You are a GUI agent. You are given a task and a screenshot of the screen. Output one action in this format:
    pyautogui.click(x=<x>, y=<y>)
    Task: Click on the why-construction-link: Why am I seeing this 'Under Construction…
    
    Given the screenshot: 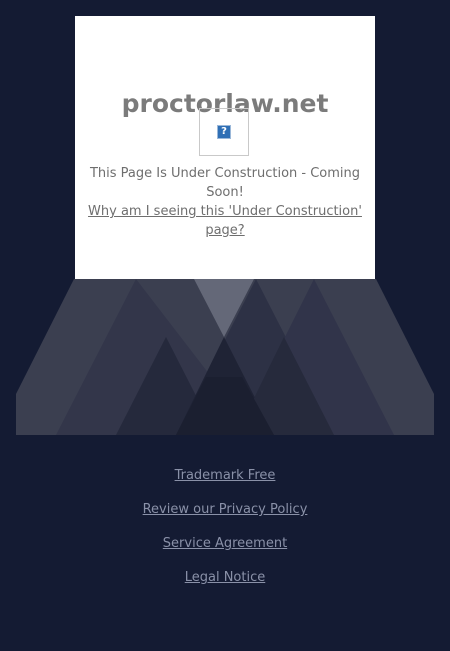 What is the action you would take?
    pyautogui.click(x=225, y=221)
    